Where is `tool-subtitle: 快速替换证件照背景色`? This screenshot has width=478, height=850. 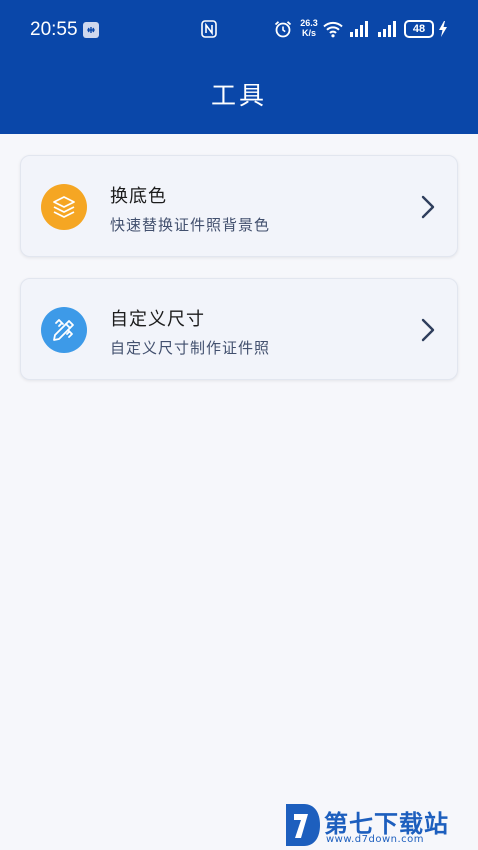
tool-subtitle: 快速替换证件照背景色 is located at coordinates (190, 225).